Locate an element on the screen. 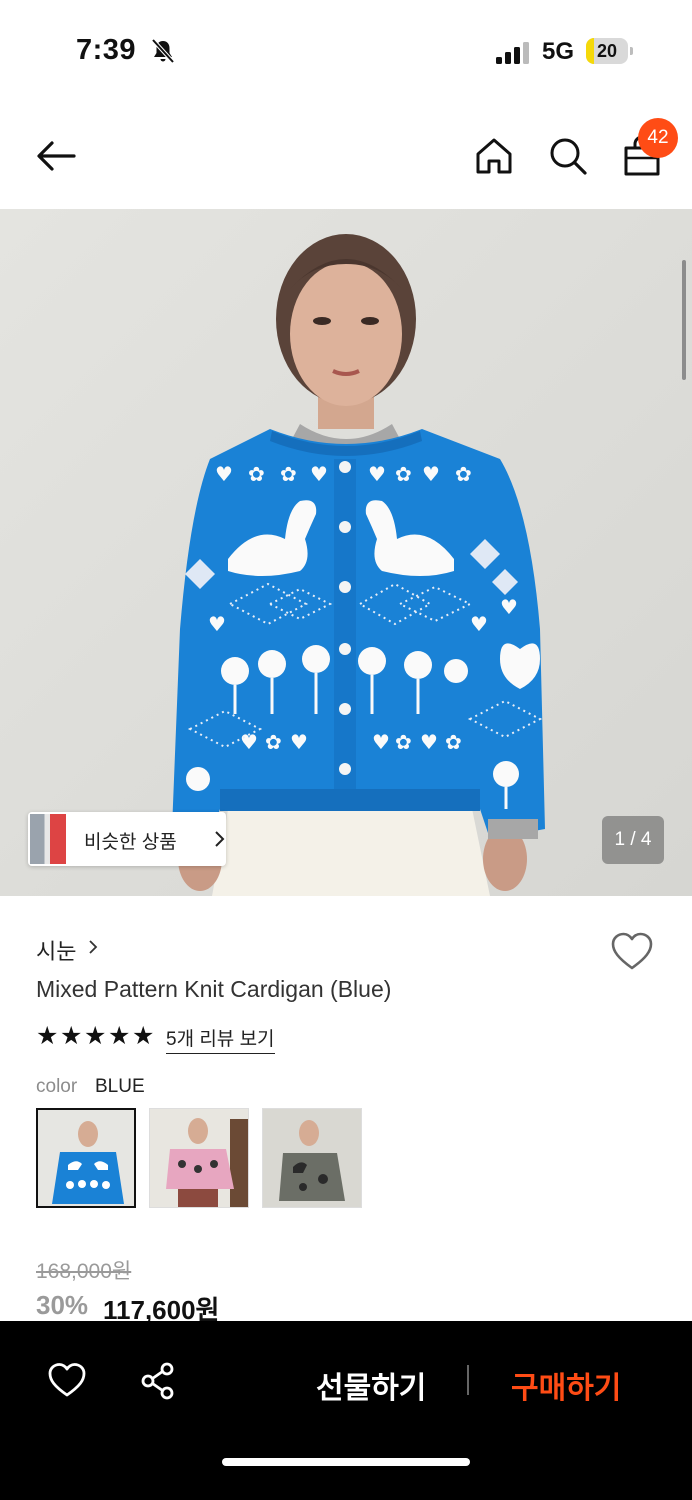 The image size is (692, 1500). color-value: BLUE is located at coordinates (120, 1086).